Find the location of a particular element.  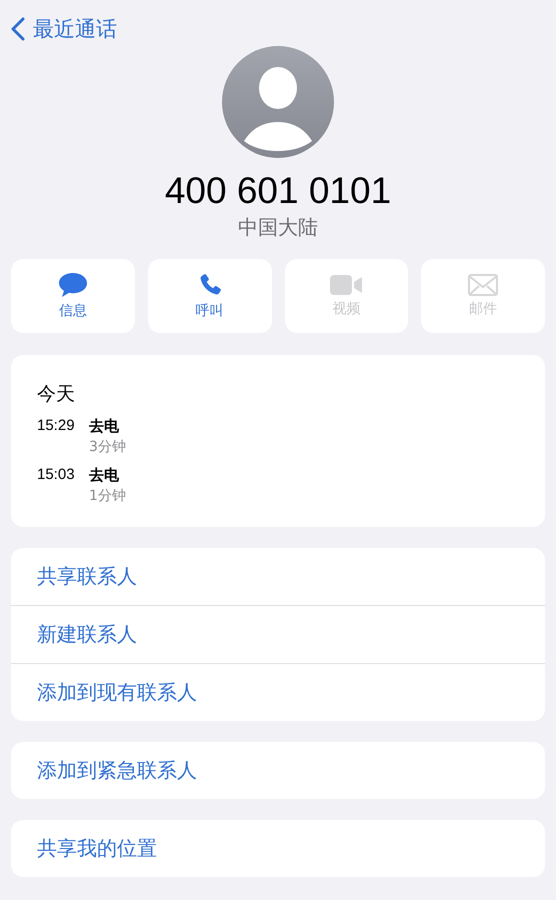

option-link: 共享联系人 is located at coordinates (278, 576).